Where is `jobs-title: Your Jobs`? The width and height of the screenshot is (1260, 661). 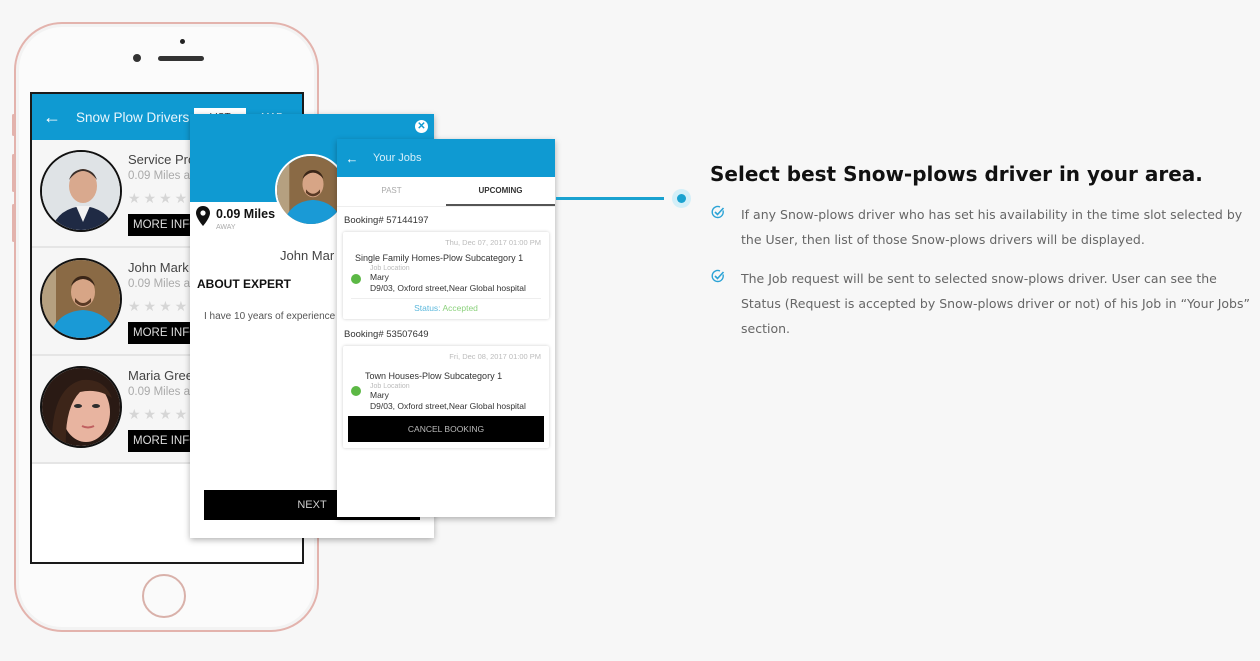
jobs-title: Your Jobs is located at coordinates (397, 158).